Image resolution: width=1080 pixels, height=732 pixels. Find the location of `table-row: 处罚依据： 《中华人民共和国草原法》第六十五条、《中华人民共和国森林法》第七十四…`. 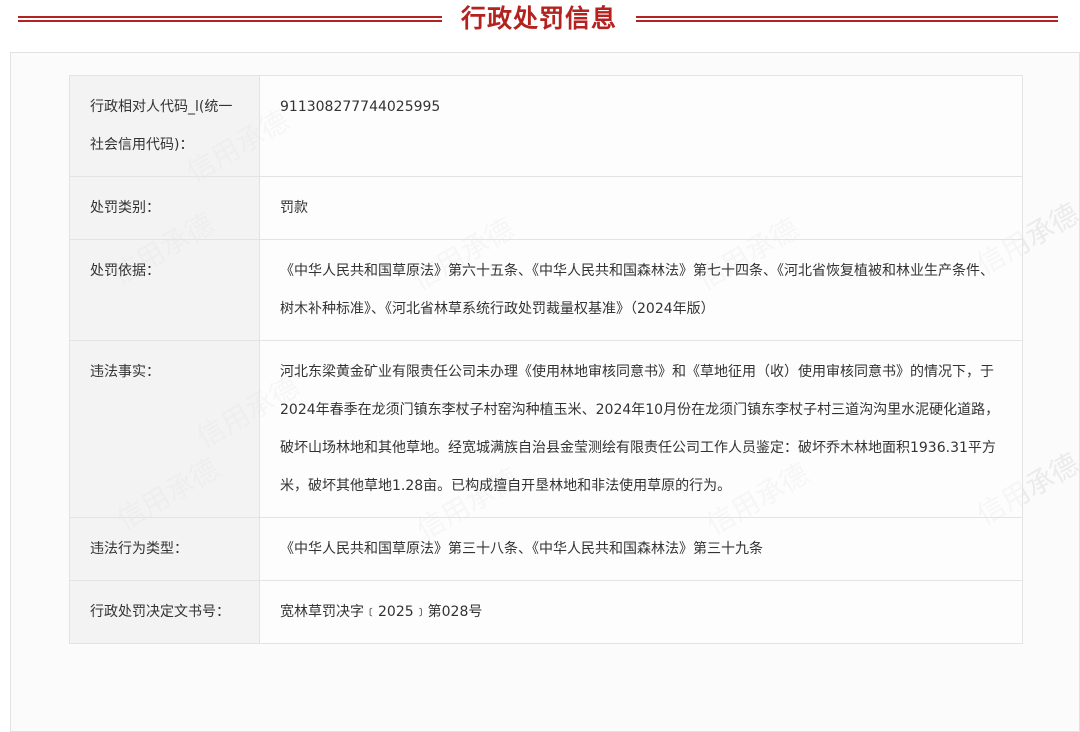

table-row: 处罚依据： 《中华人民共和国草原法》第六十五条、《中华人民共和国森林法》第七十四… is located at coordinates (546, 290).